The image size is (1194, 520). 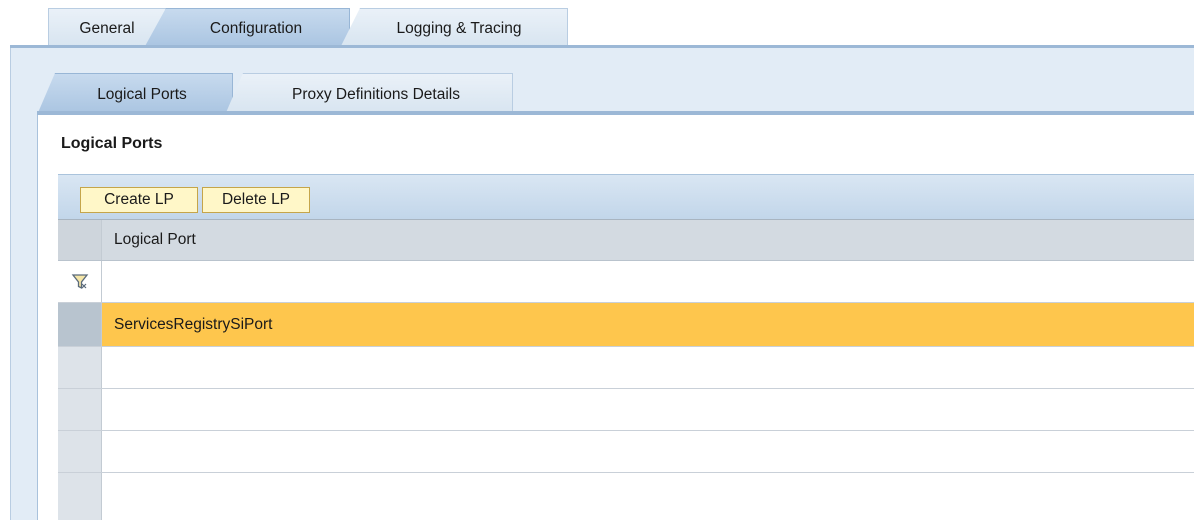 I want to click on tab-logical-ports-label: Logical Ports, so click(x=142, y=94).